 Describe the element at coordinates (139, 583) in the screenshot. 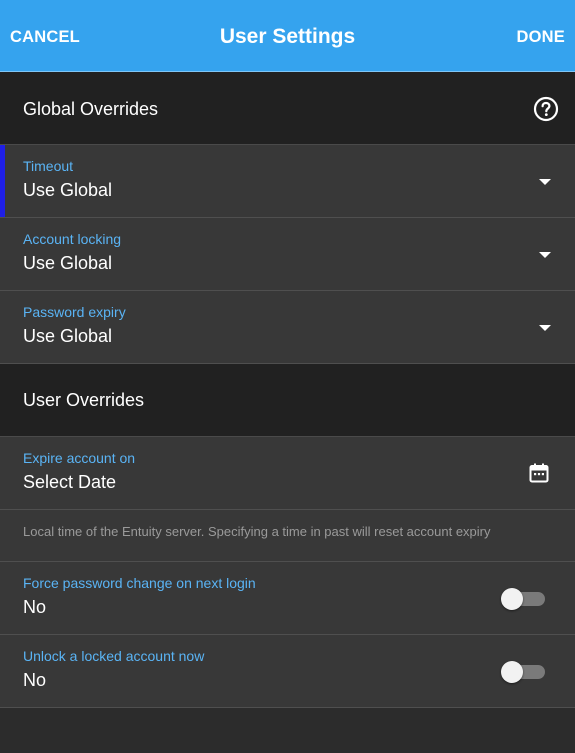

I see `force-password-change-label: Force password change on next login` at that location.